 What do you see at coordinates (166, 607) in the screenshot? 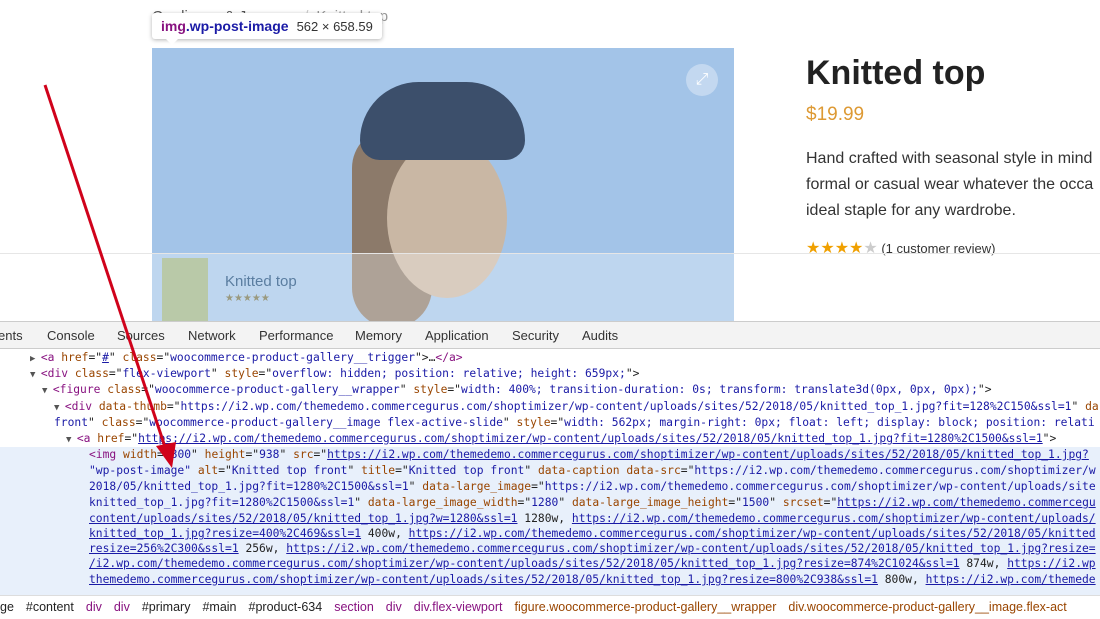
I see `breadcrumb-node: #primary` at bounding box center [166, 607].